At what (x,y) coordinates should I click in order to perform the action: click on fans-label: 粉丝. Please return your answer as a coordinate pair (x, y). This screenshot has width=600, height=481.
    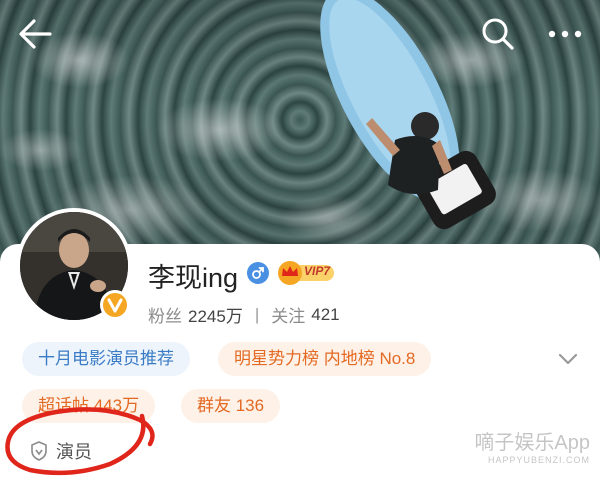
    Looking at the image, I should click on (165, 316).